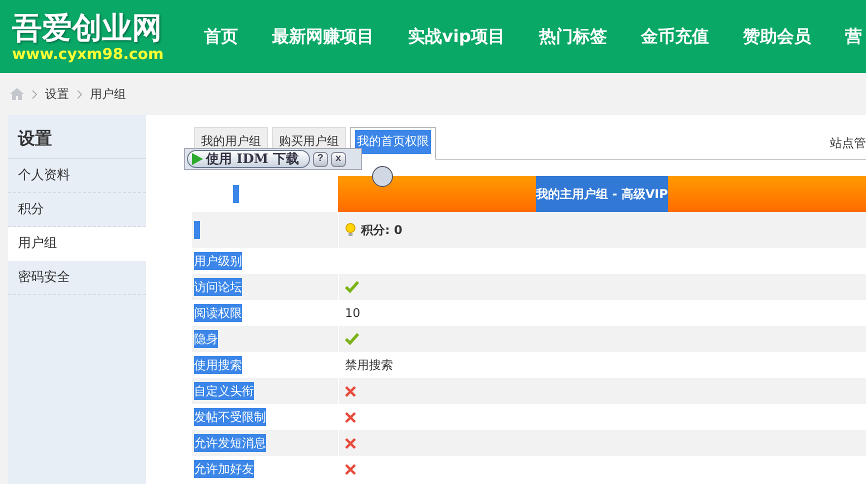 This screenshot has width=866, height=484. Describe the element at coordinates (88, 54) in the screenshot. I see `site-url: www.cyxm98.com` at that location.